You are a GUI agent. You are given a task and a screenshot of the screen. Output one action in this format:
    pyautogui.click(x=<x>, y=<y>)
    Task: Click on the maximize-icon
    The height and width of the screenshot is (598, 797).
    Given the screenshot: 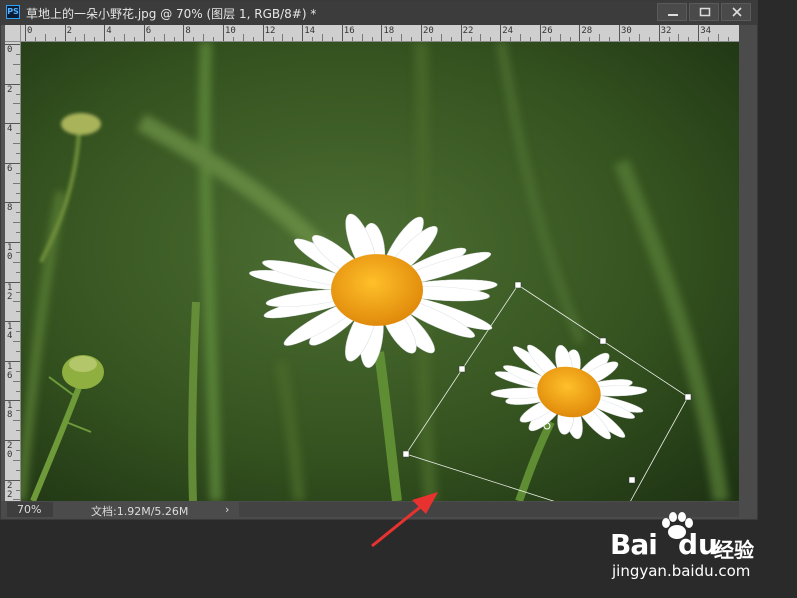 What is the action you would take?
    pyautogui.click(x=705, y=12)
    